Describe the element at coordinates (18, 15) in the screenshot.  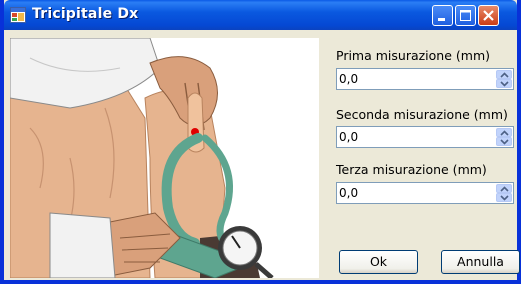
I see `app-window-icon` at that location.